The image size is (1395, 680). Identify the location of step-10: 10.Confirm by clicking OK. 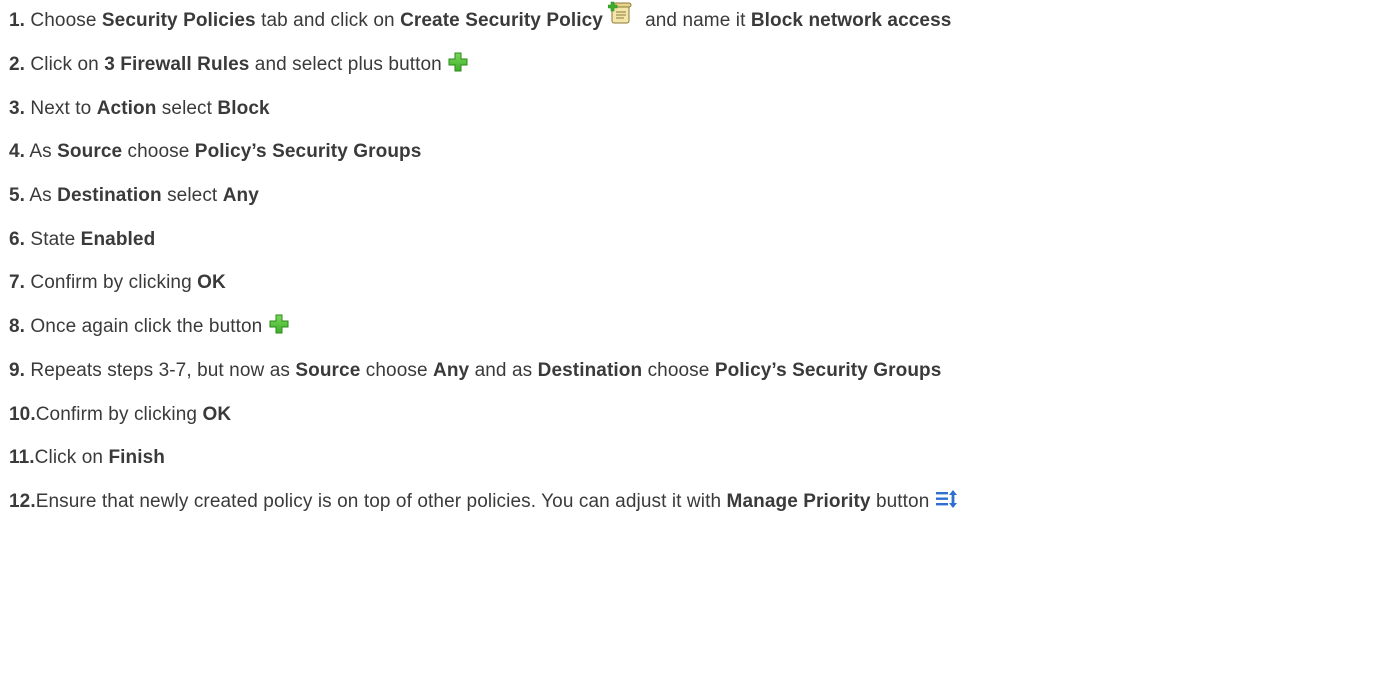
(120, 415).